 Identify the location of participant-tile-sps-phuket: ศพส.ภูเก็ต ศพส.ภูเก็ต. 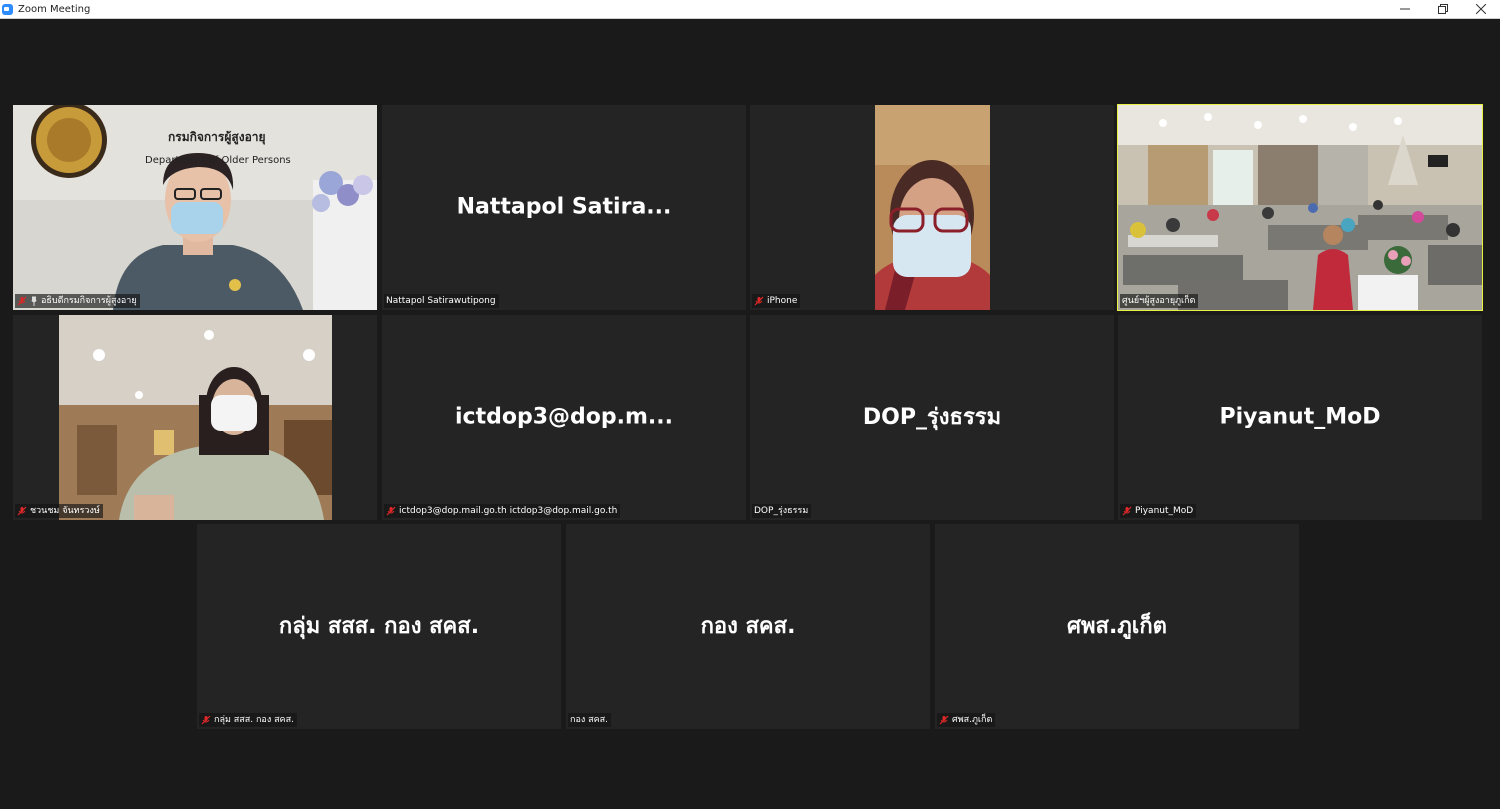
(1117, 626).